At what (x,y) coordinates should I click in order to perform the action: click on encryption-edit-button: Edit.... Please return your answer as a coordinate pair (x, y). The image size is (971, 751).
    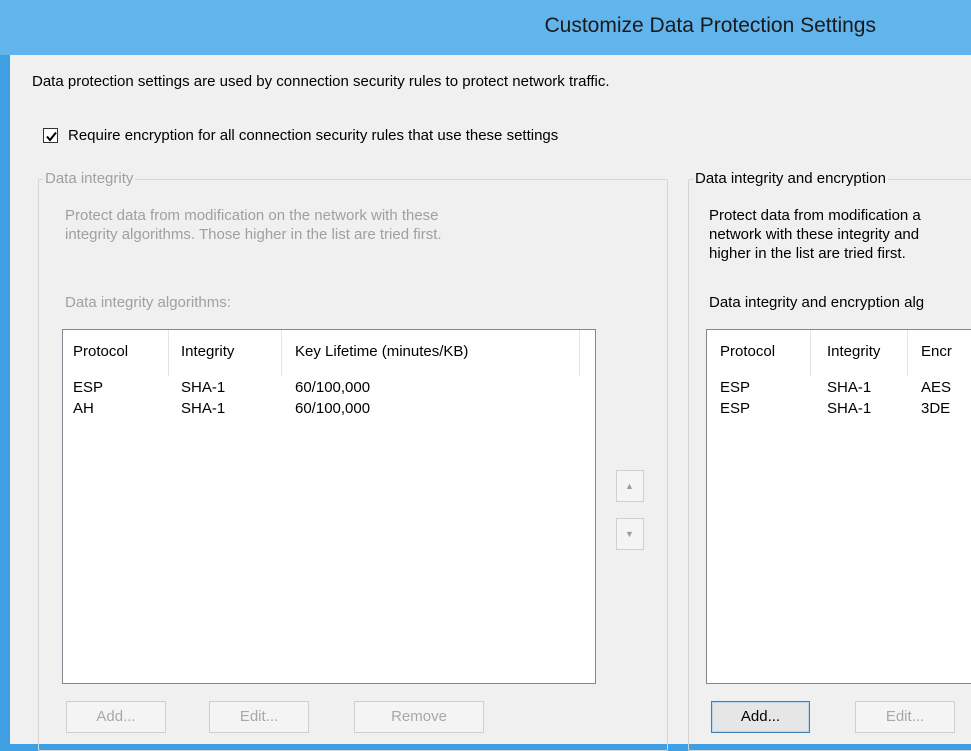
    Looking at the image, I should click on (905, 717).